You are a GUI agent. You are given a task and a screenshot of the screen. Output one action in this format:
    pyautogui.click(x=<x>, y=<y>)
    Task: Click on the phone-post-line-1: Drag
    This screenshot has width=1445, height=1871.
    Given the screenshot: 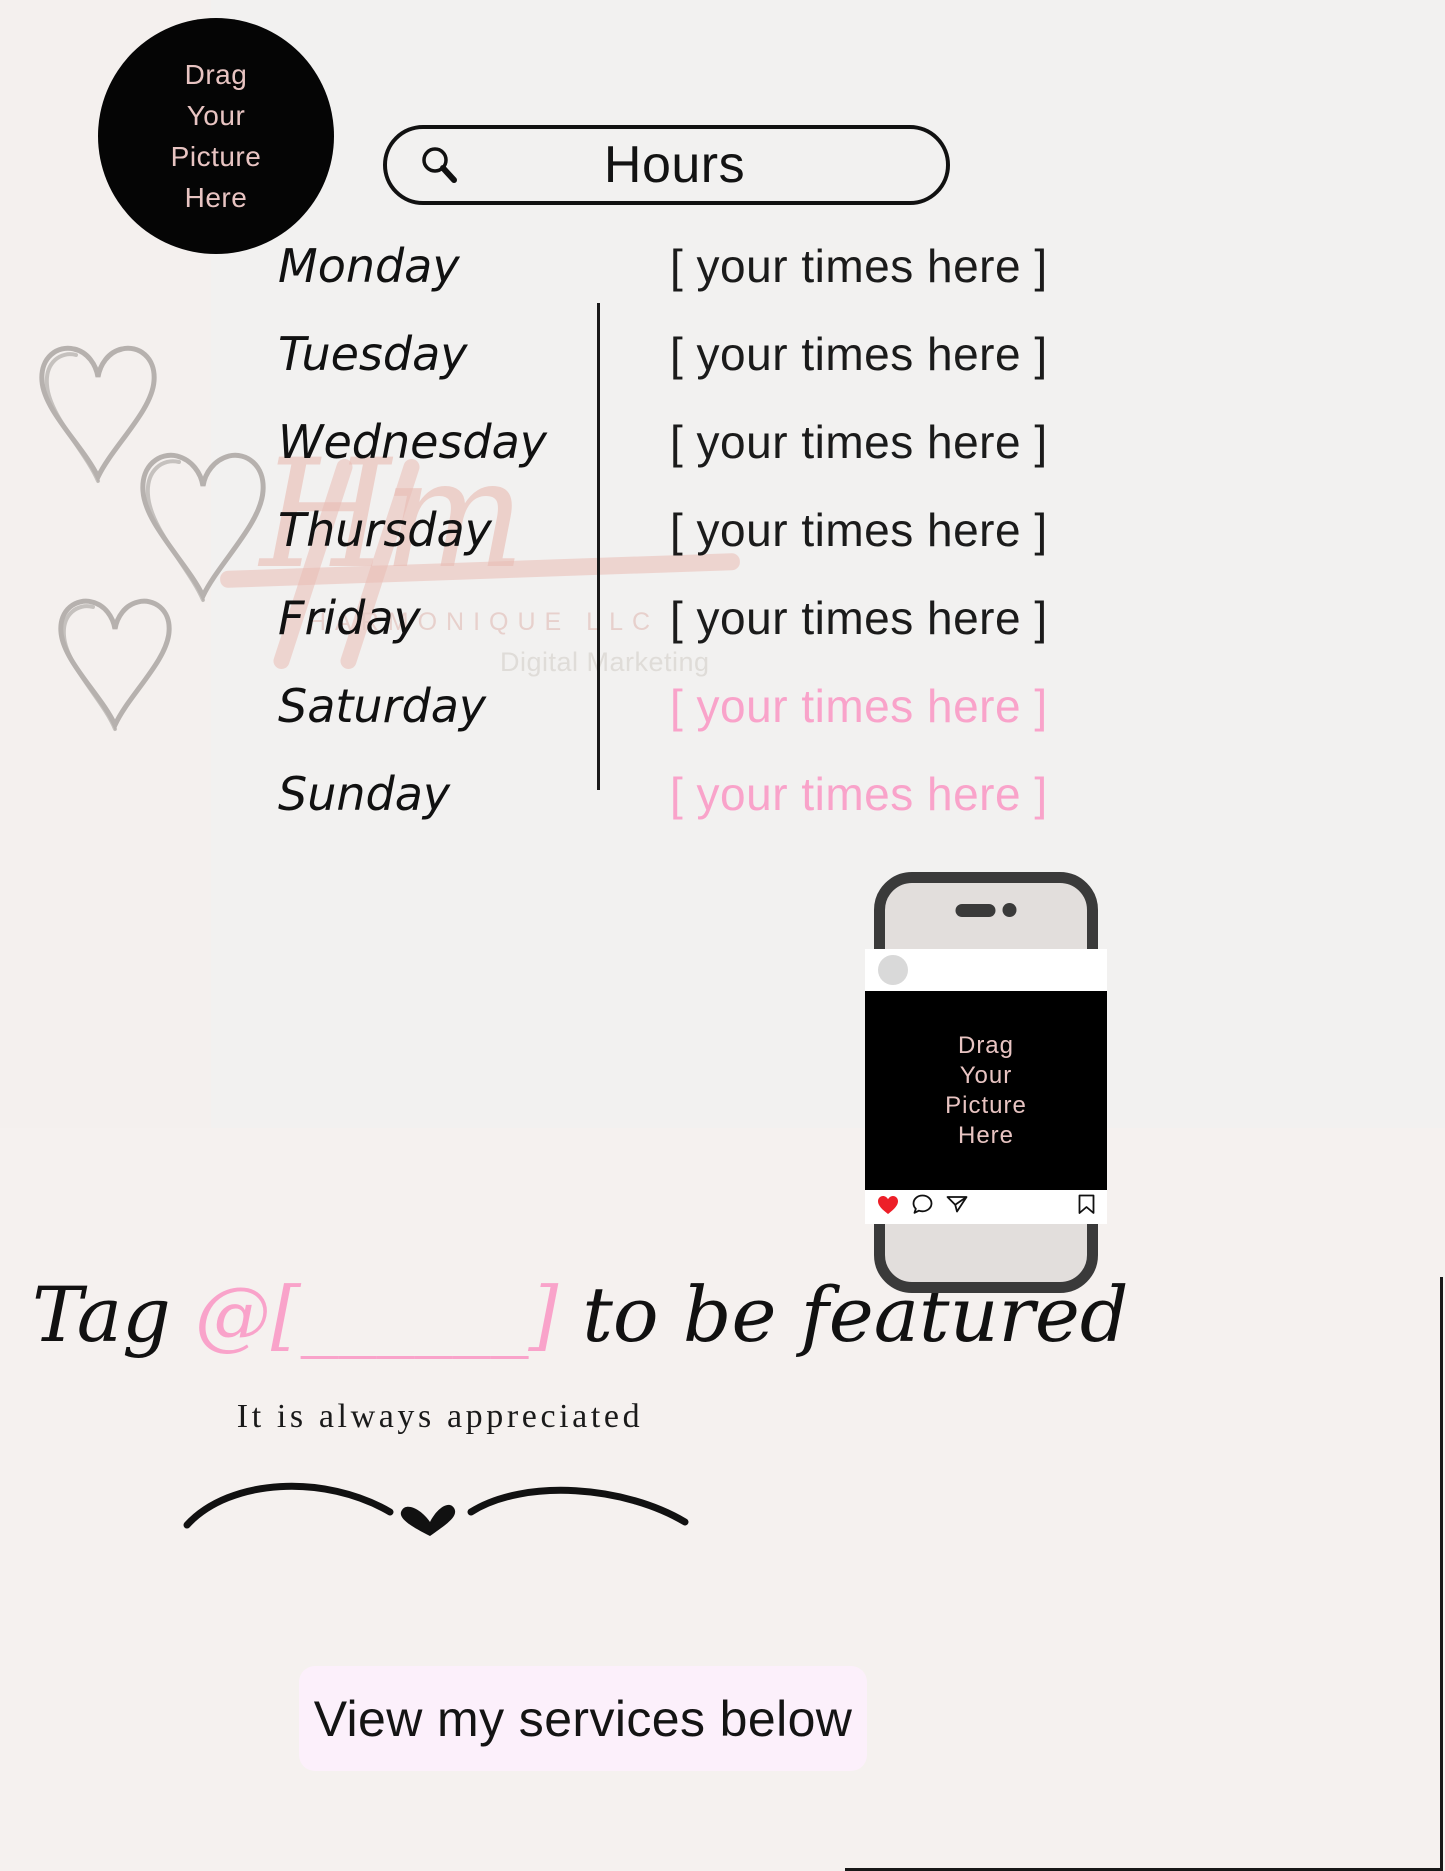 What is the action you would take?
    pyautogui.click(x=986, y=1045)
    